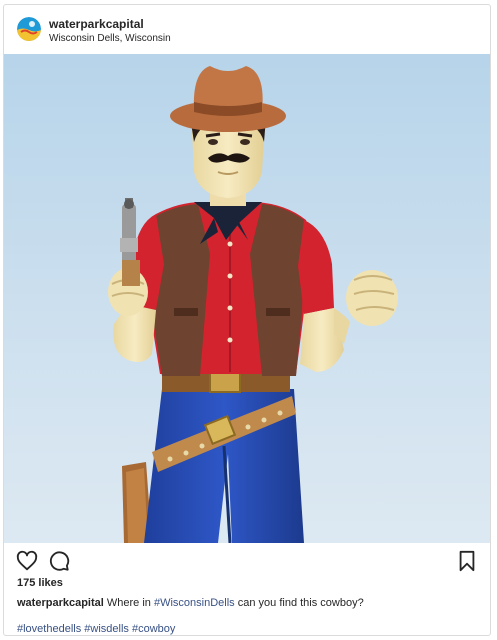  What do you see at coordinates (128, 603) in the screenshot?
I see `caption-text-before: Where in` at bounding box center [128, 603].